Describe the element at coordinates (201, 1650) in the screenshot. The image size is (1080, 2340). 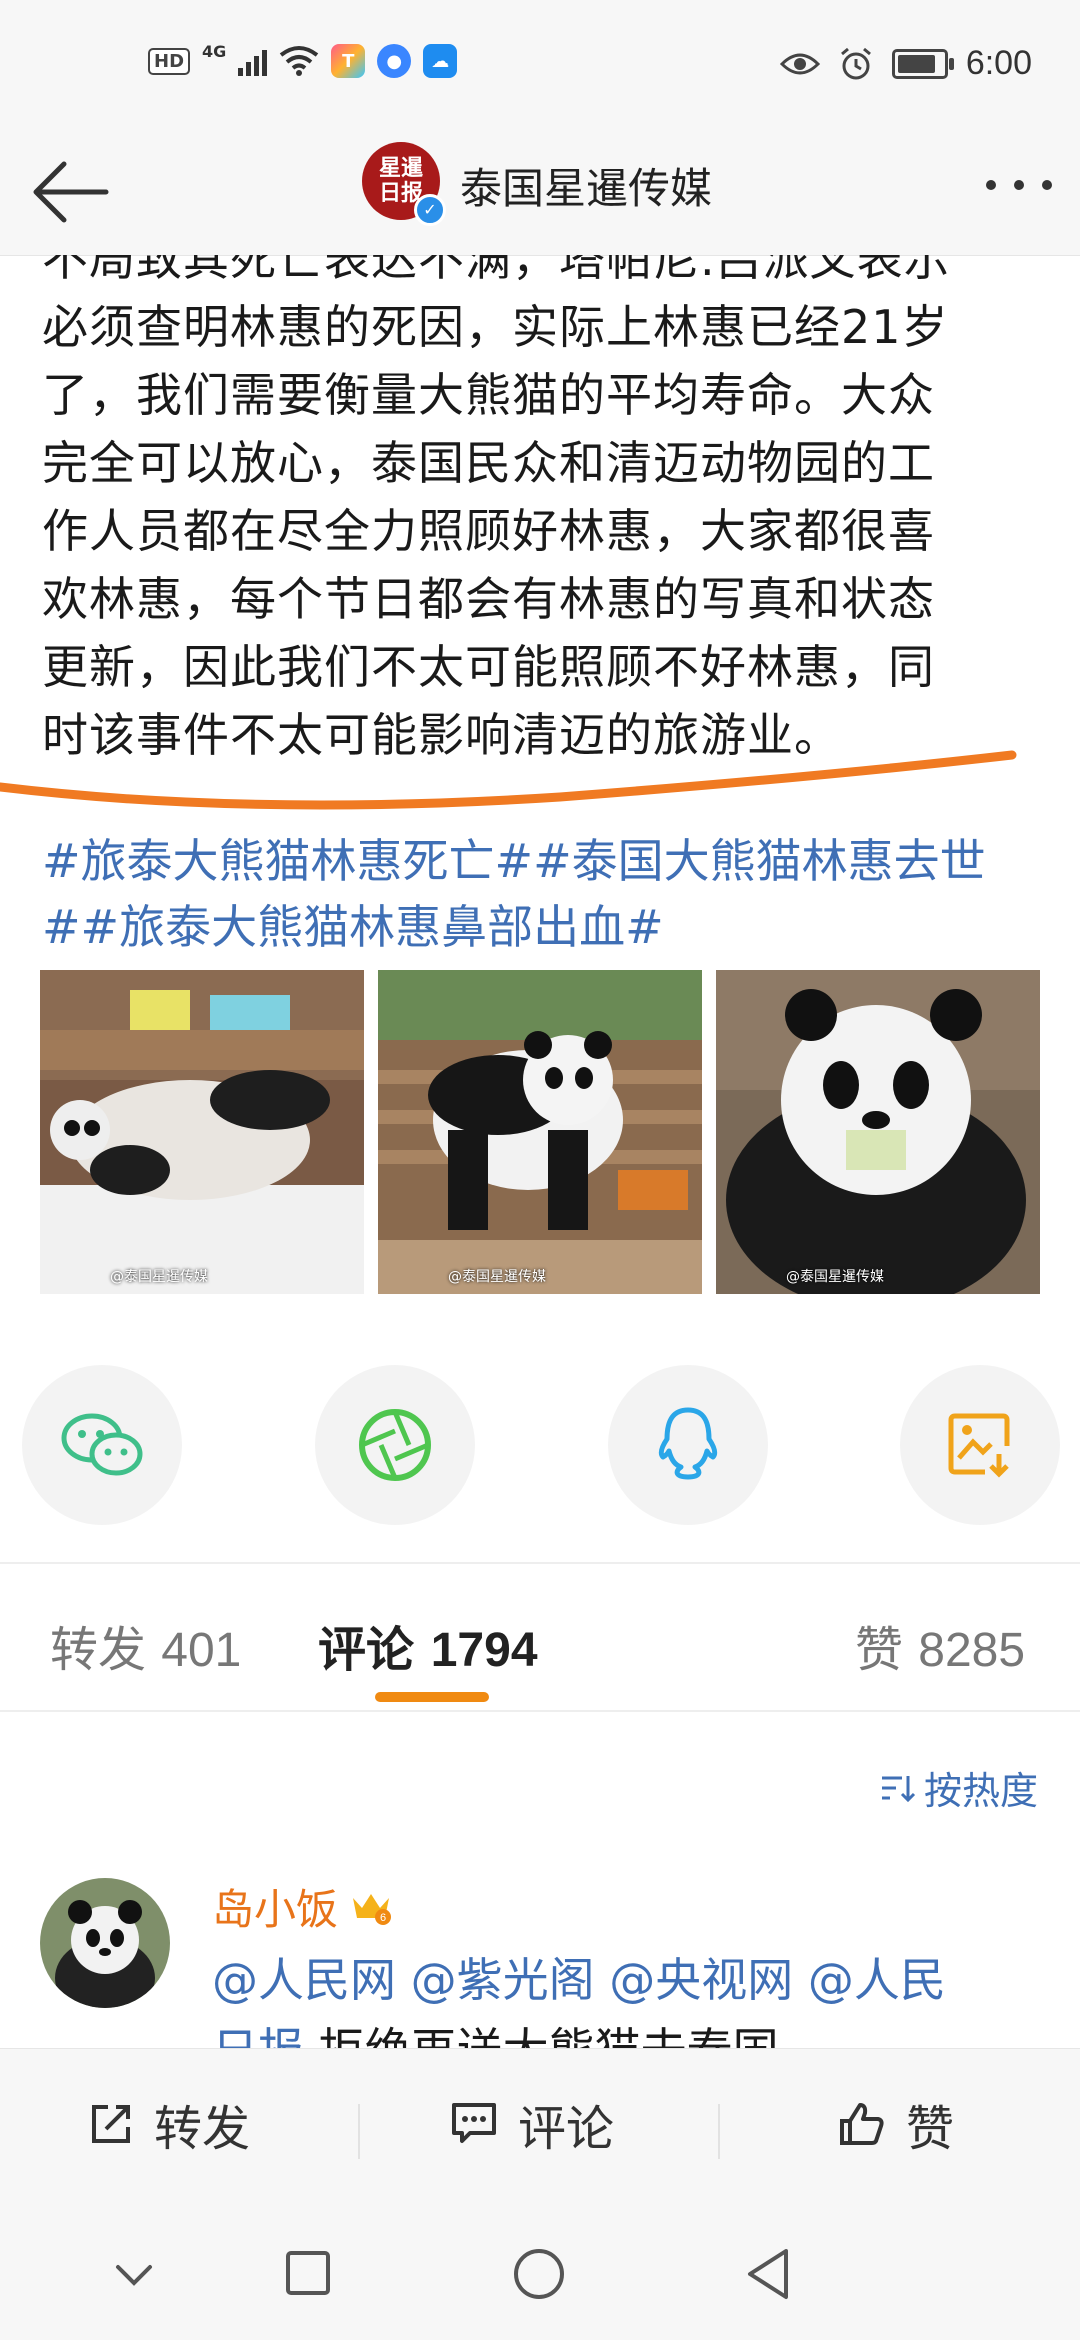
I see `tab-reposts-count: 401` at that location.